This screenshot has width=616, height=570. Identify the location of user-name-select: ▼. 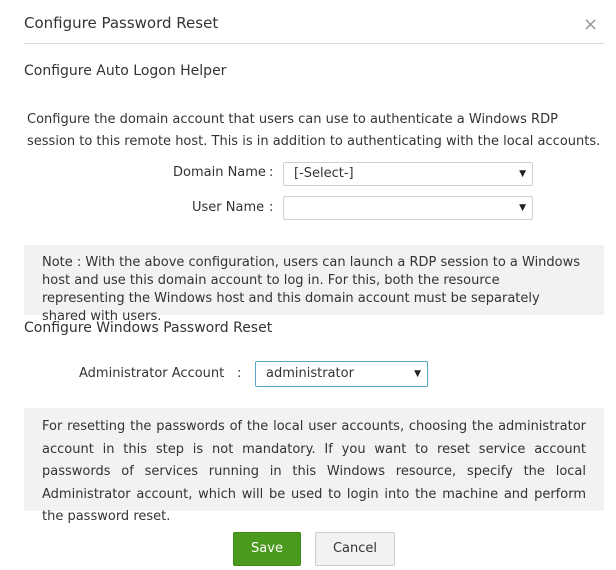
(408, 208).